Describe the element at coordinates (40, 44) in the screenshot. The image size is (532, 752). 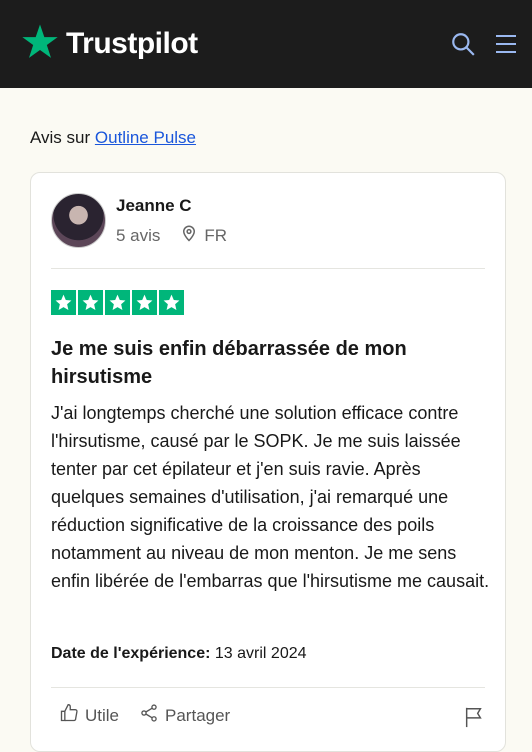
I see `star-logo-icon` at that location.